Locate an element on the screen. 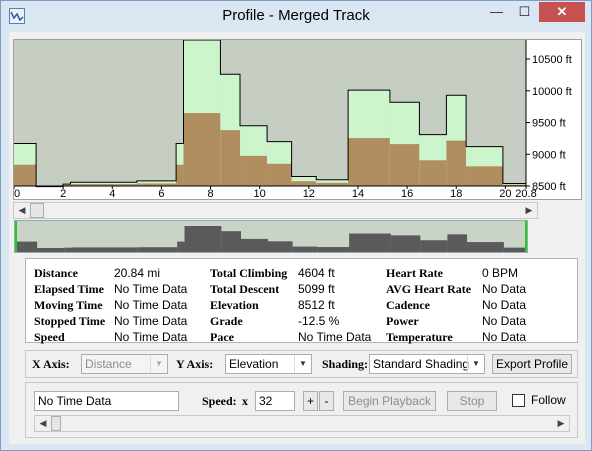  power-value: No Data is located at coordinates (504, 321).